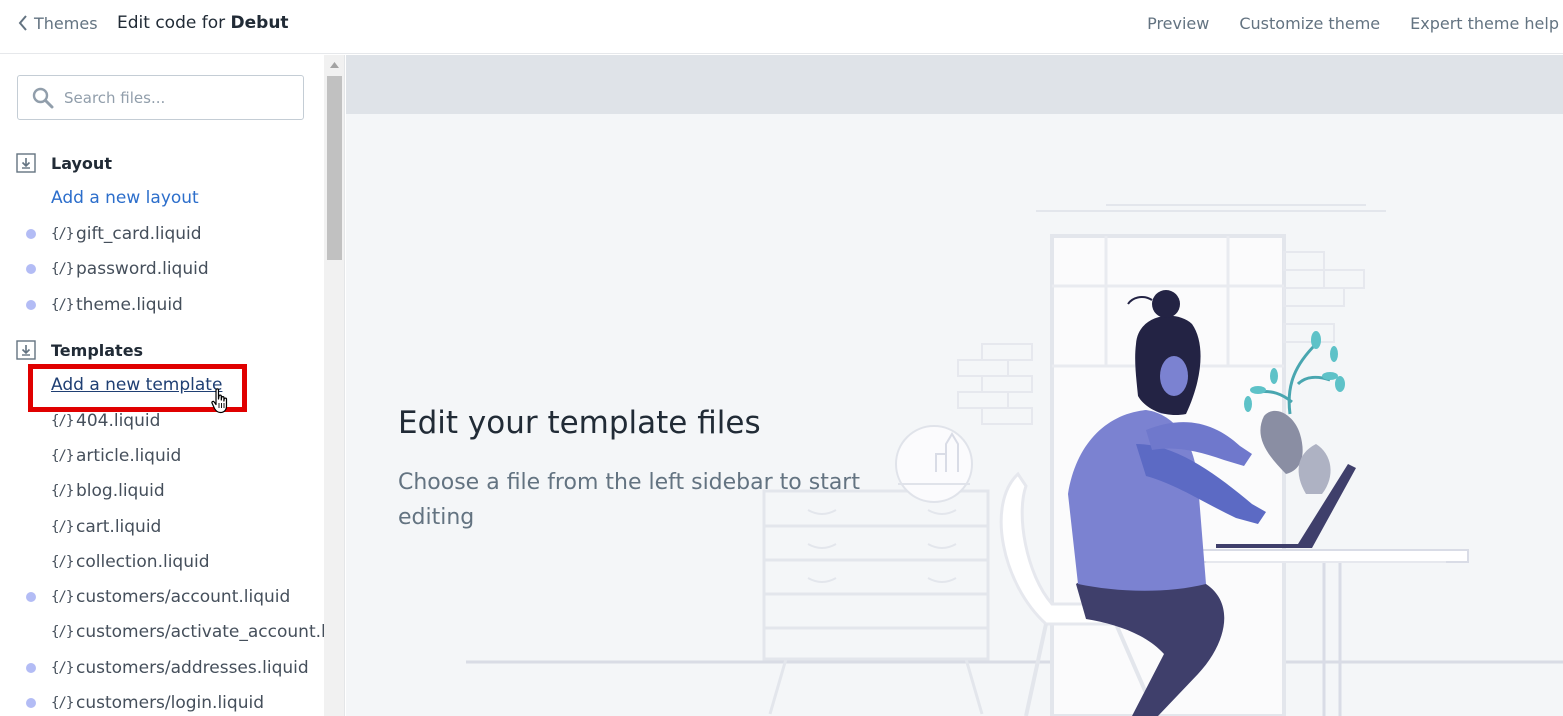  I want to click on page-title: Edit code for Debut, so click(203, 23).